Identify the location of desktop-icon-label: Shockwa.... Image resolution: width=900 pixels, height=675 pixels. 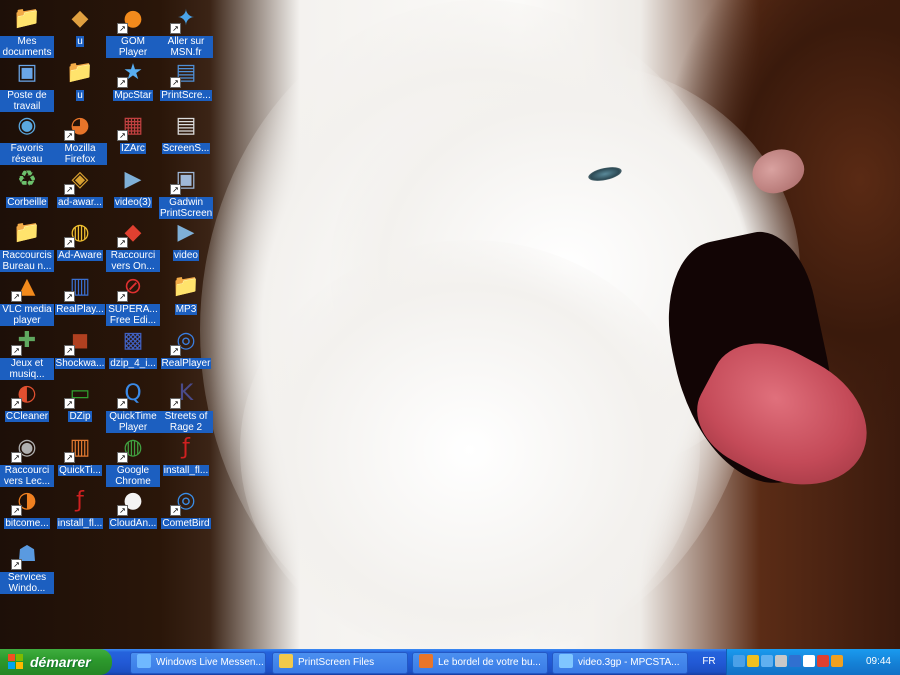
(80, 363).